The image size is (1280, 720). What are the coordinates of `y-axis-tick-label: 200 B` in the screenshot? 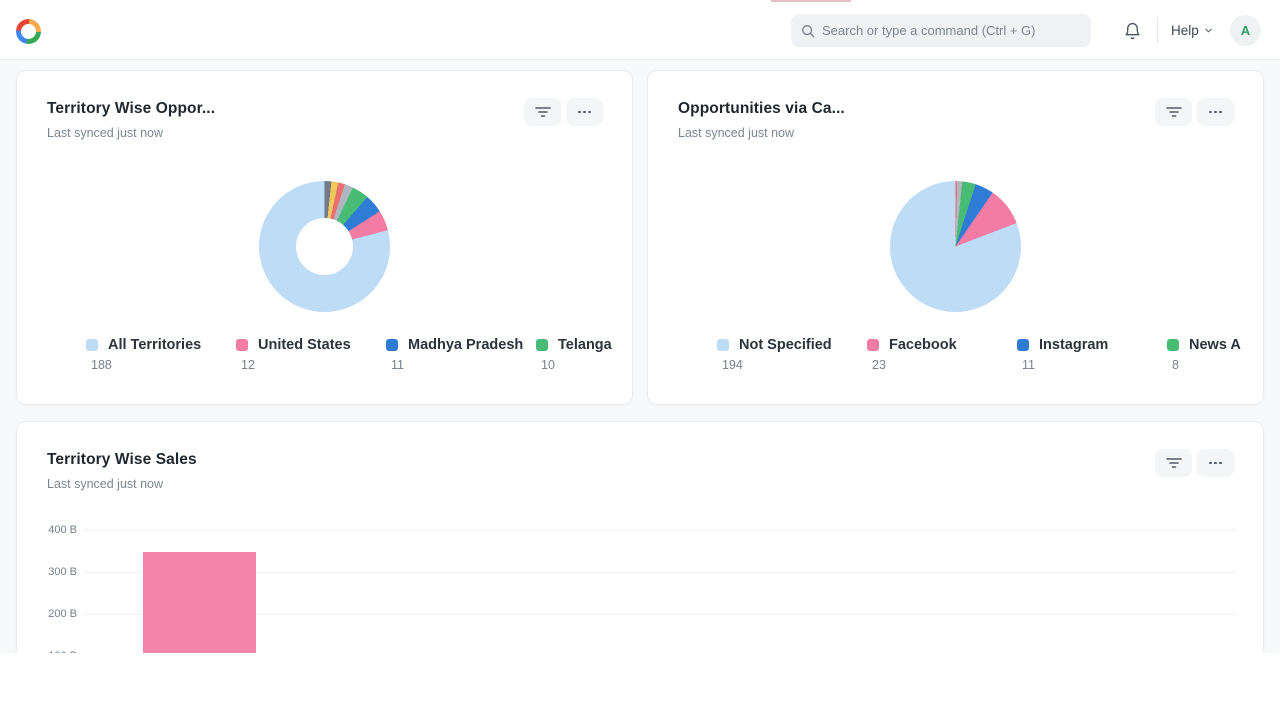 It's located at (62, 614).